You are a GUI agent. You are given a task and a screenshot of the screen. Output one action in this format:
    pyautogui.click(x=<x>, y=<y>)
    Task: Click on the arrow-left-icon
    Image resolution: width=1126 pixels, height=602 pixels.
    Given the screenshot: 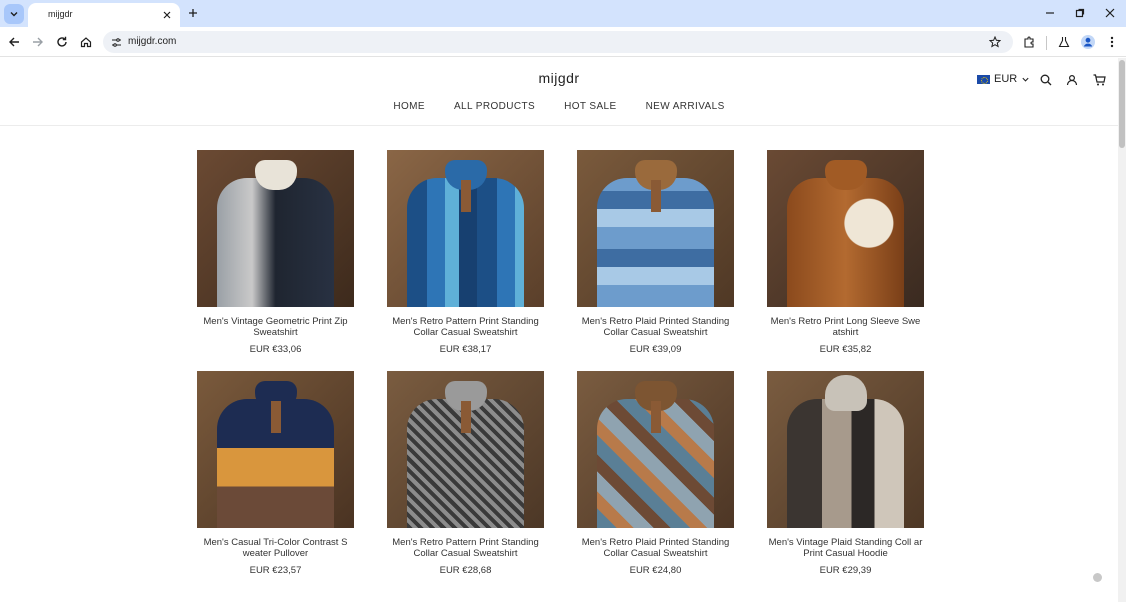 What is the action you would take?
    pyautogui.click(x=14, y=42)
    